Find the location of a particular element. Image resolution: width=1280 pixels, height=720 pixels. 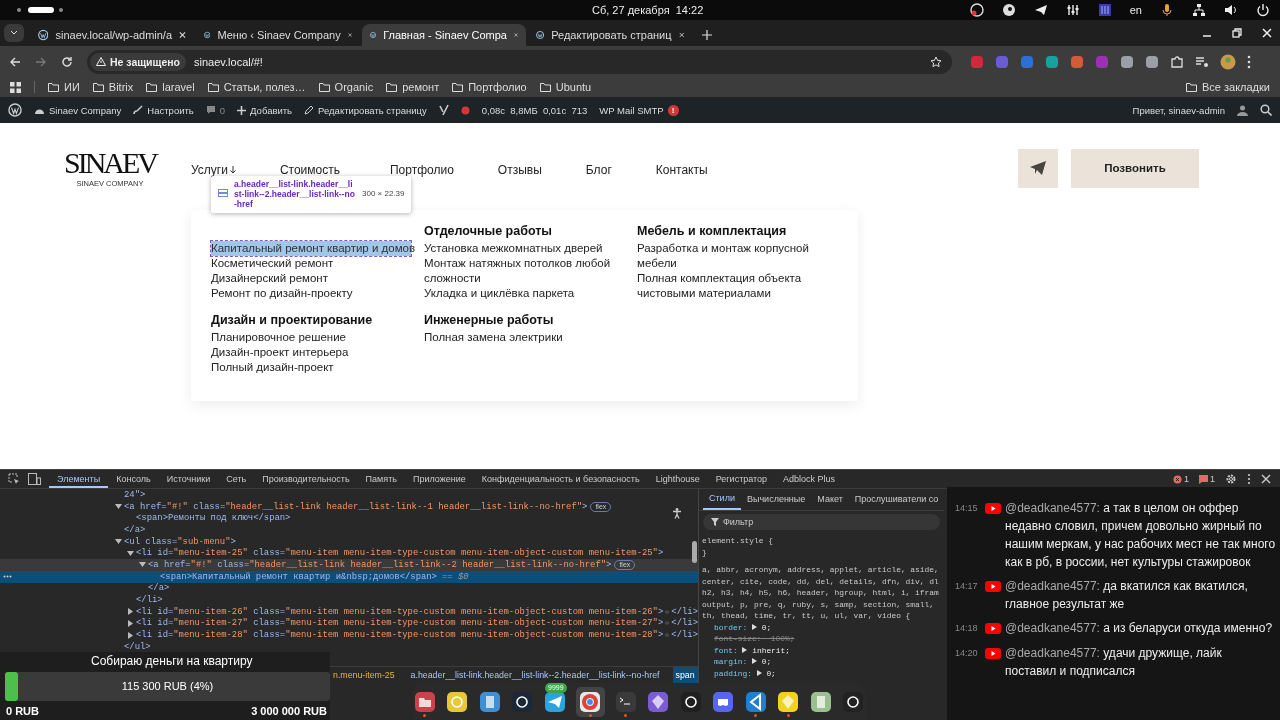

bars-tray-icon is located at coordinates (1104, 10).